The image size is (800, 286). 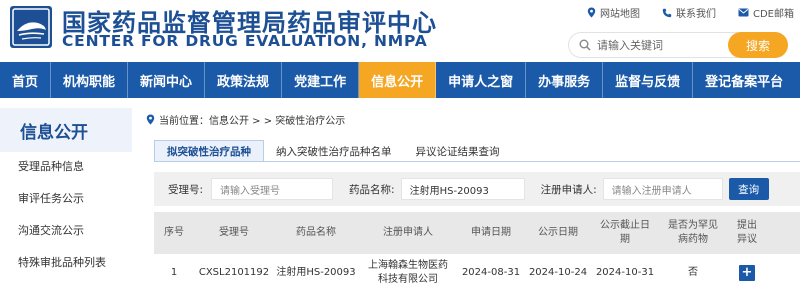 I want to click on contact-label: 联系我们, so click(x=695, y=14).